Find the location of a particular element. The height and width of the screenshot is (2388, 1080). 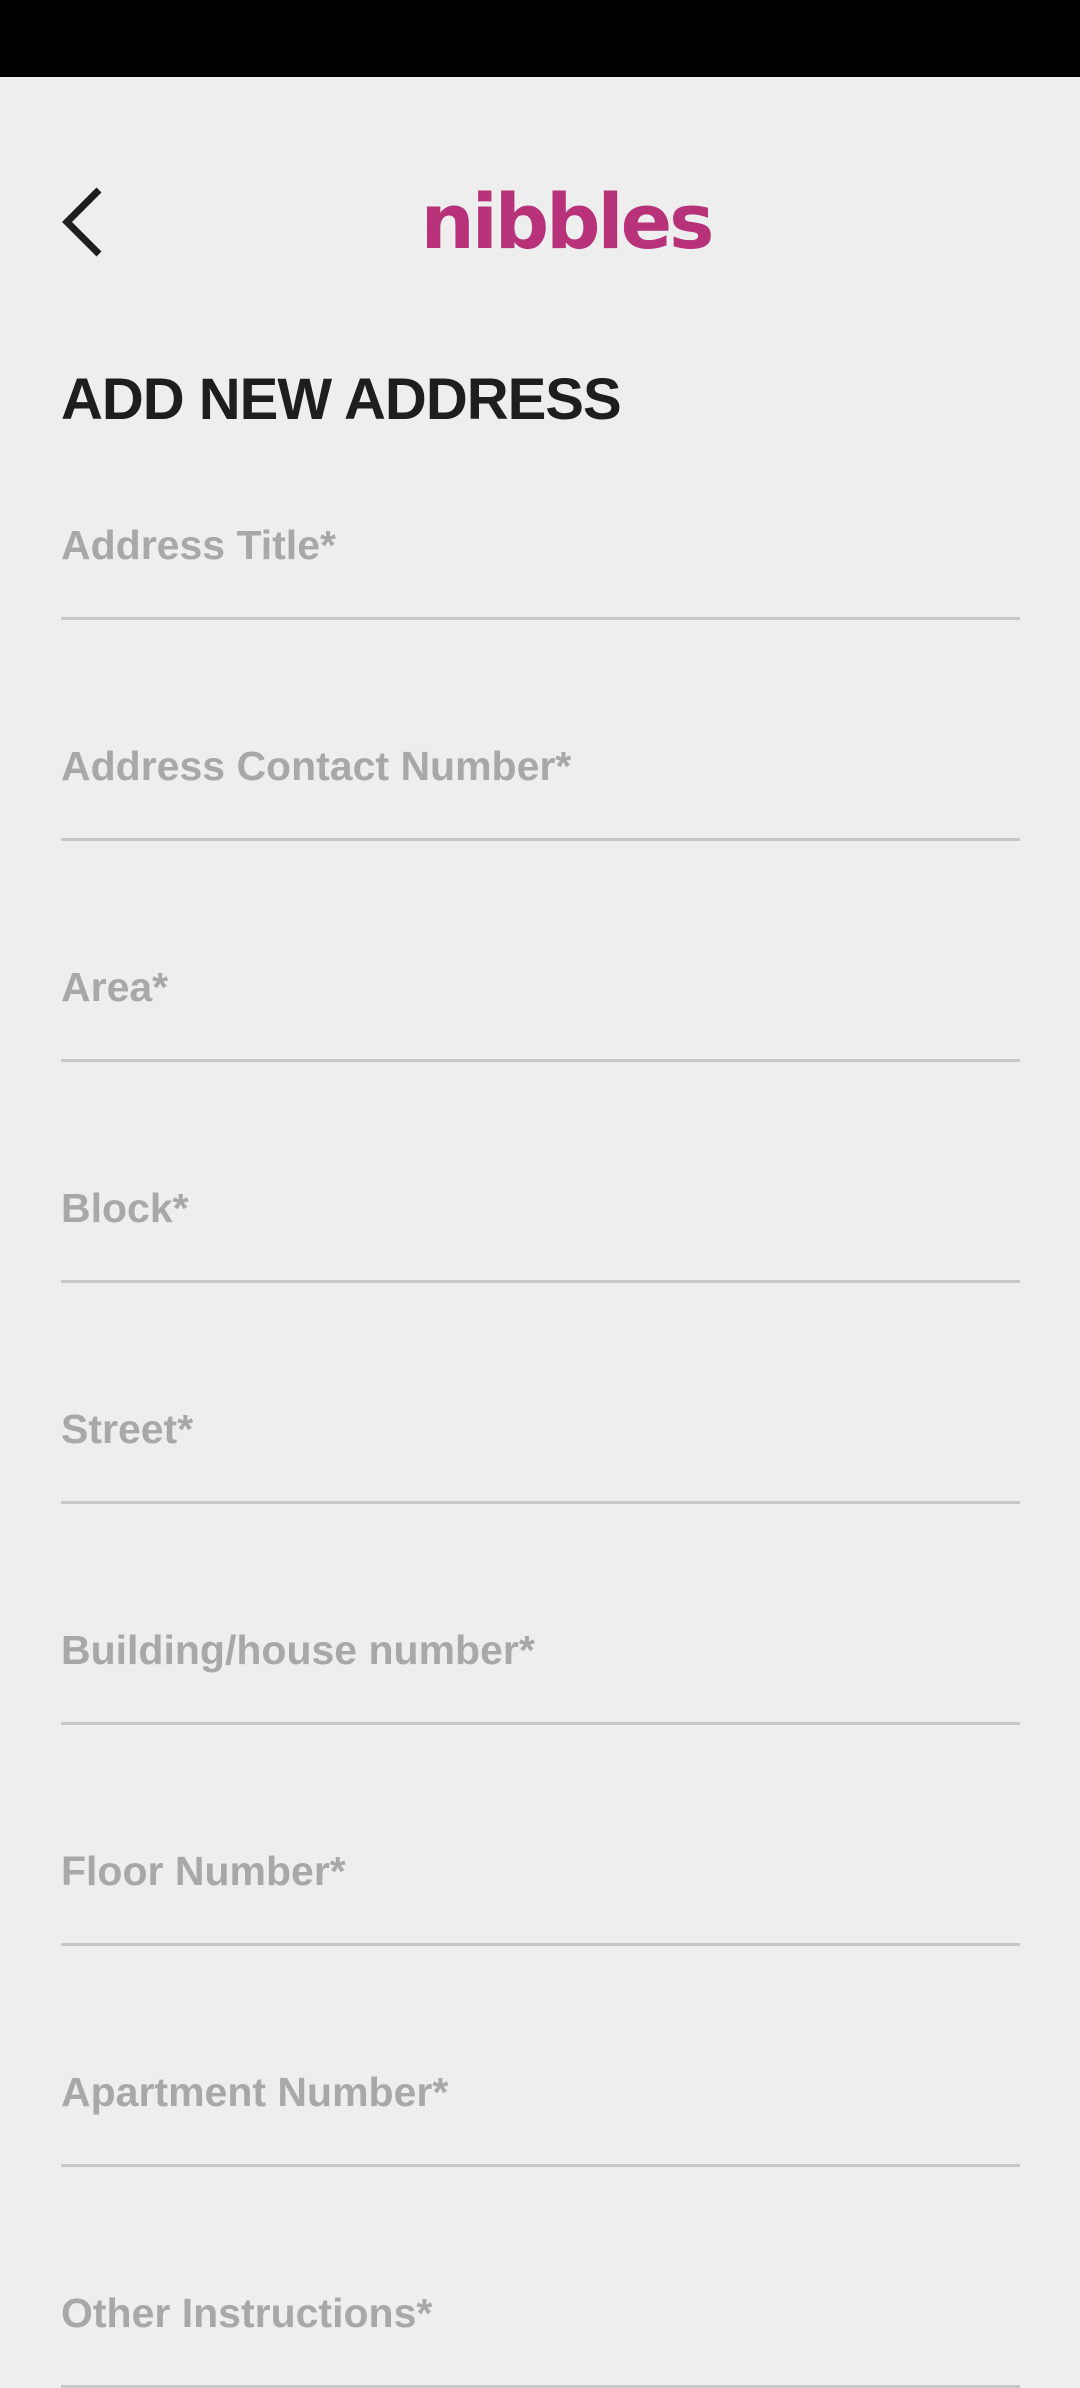

contact-number-field is located at coordinates (540, 781).